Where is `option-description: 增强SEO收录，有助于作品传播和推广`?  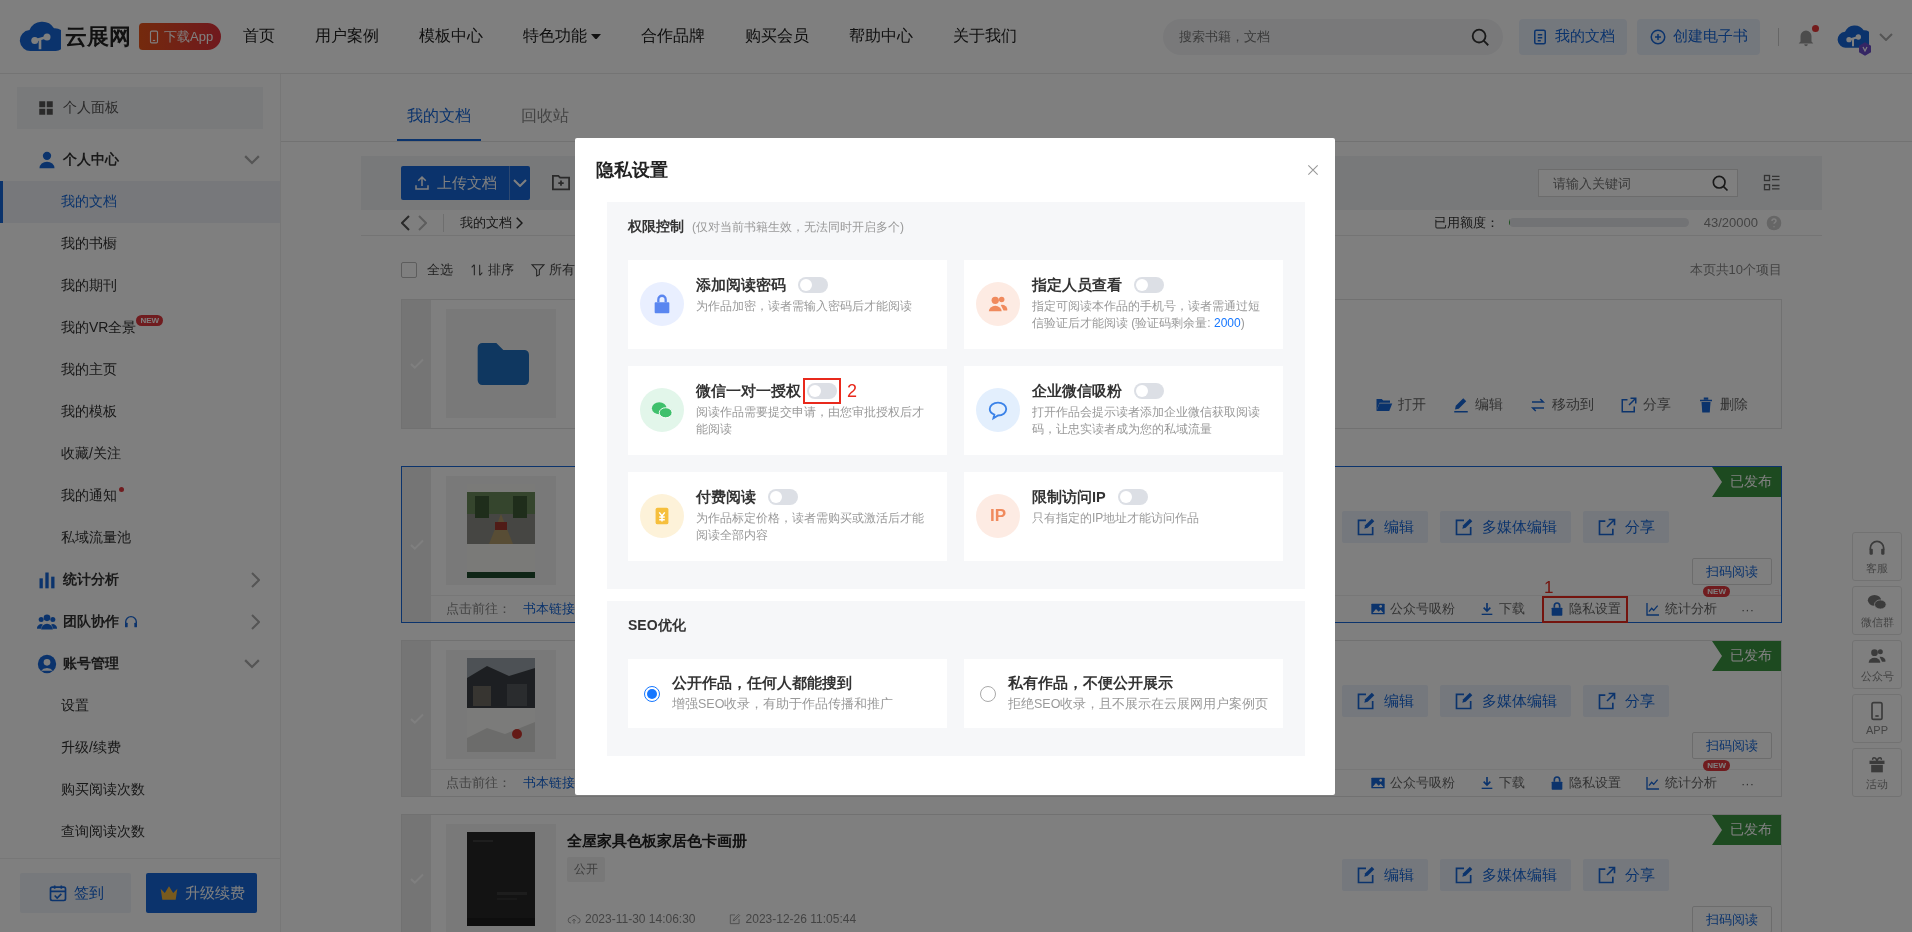 option-description: 增强SEO收录，有助于作品传播和推广 is located at coordinates (783, 704).